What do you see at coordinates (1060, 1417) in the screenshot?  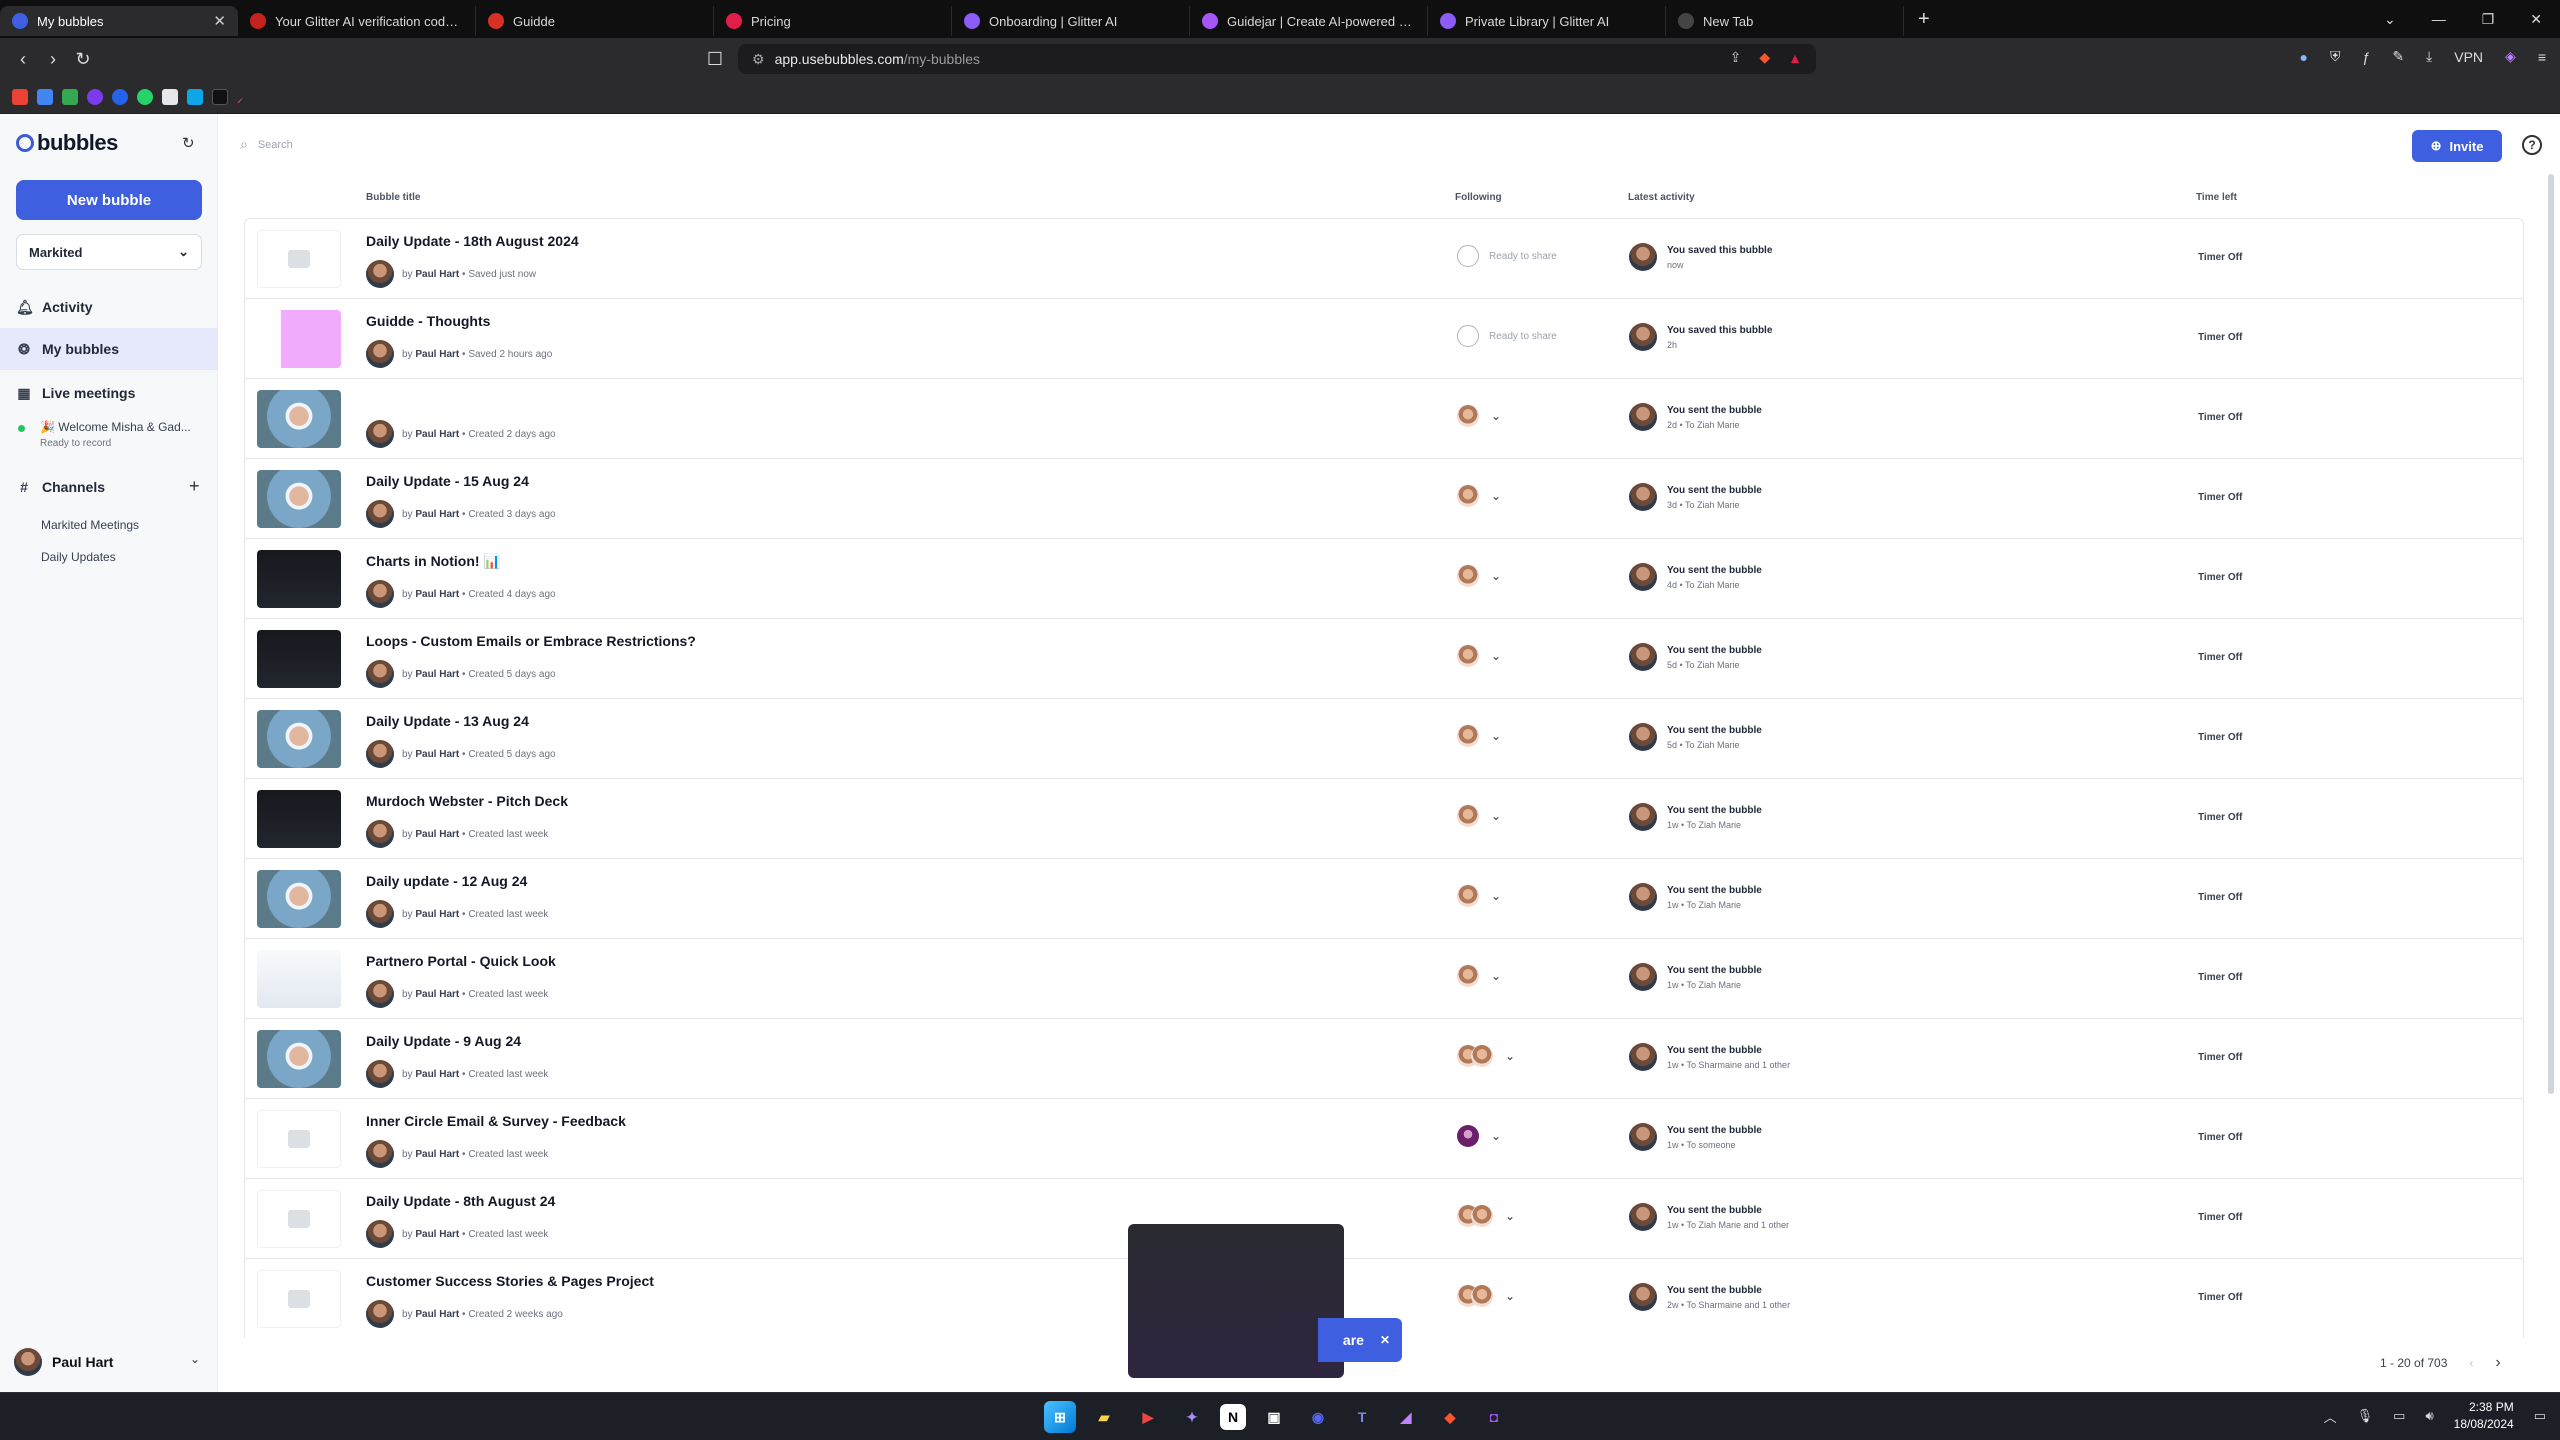 I see `start-icon: ⊞` at bounding box center [1060, 1417].